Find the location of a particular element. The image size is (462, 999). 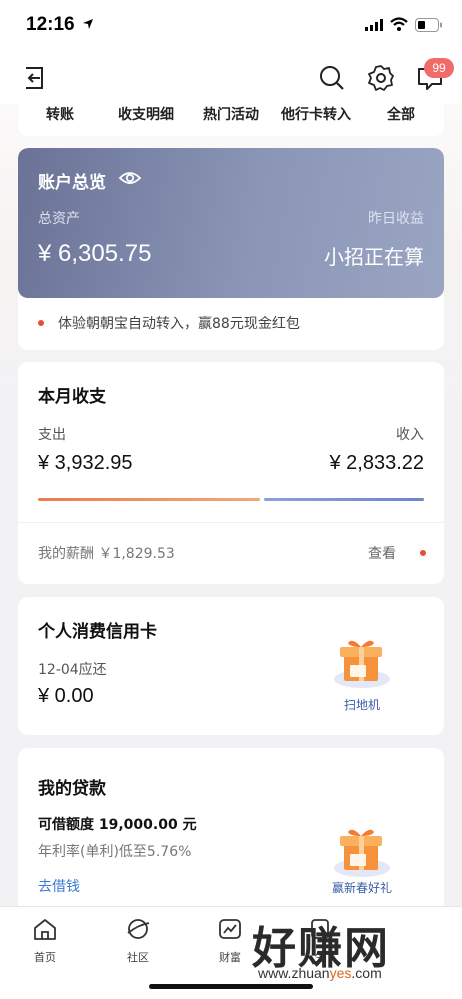

notification-dot is located at coordinates (423, 553).